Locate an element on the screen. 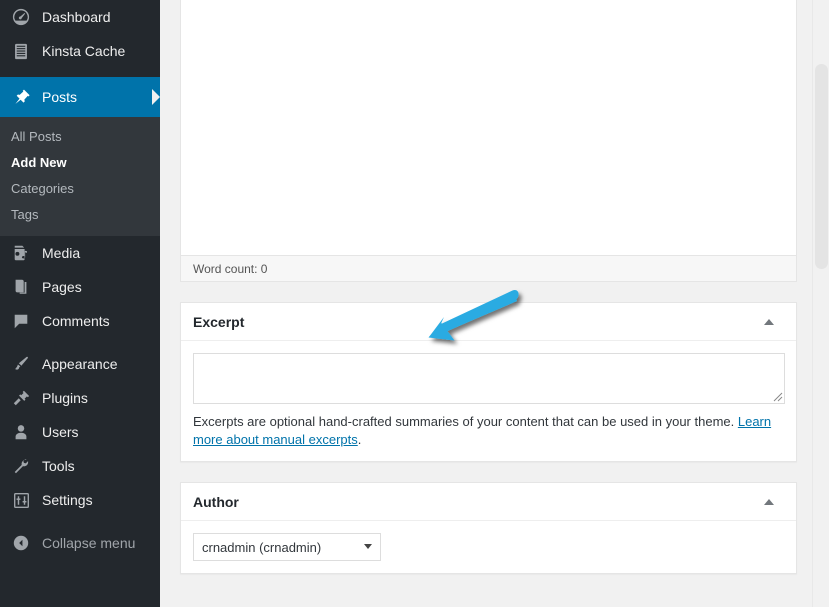 Image resolution: width=829 pixels, height=607 pixels. author-metabox: Author crnadmin (crnadmin) is located at coordinates (488, 528).